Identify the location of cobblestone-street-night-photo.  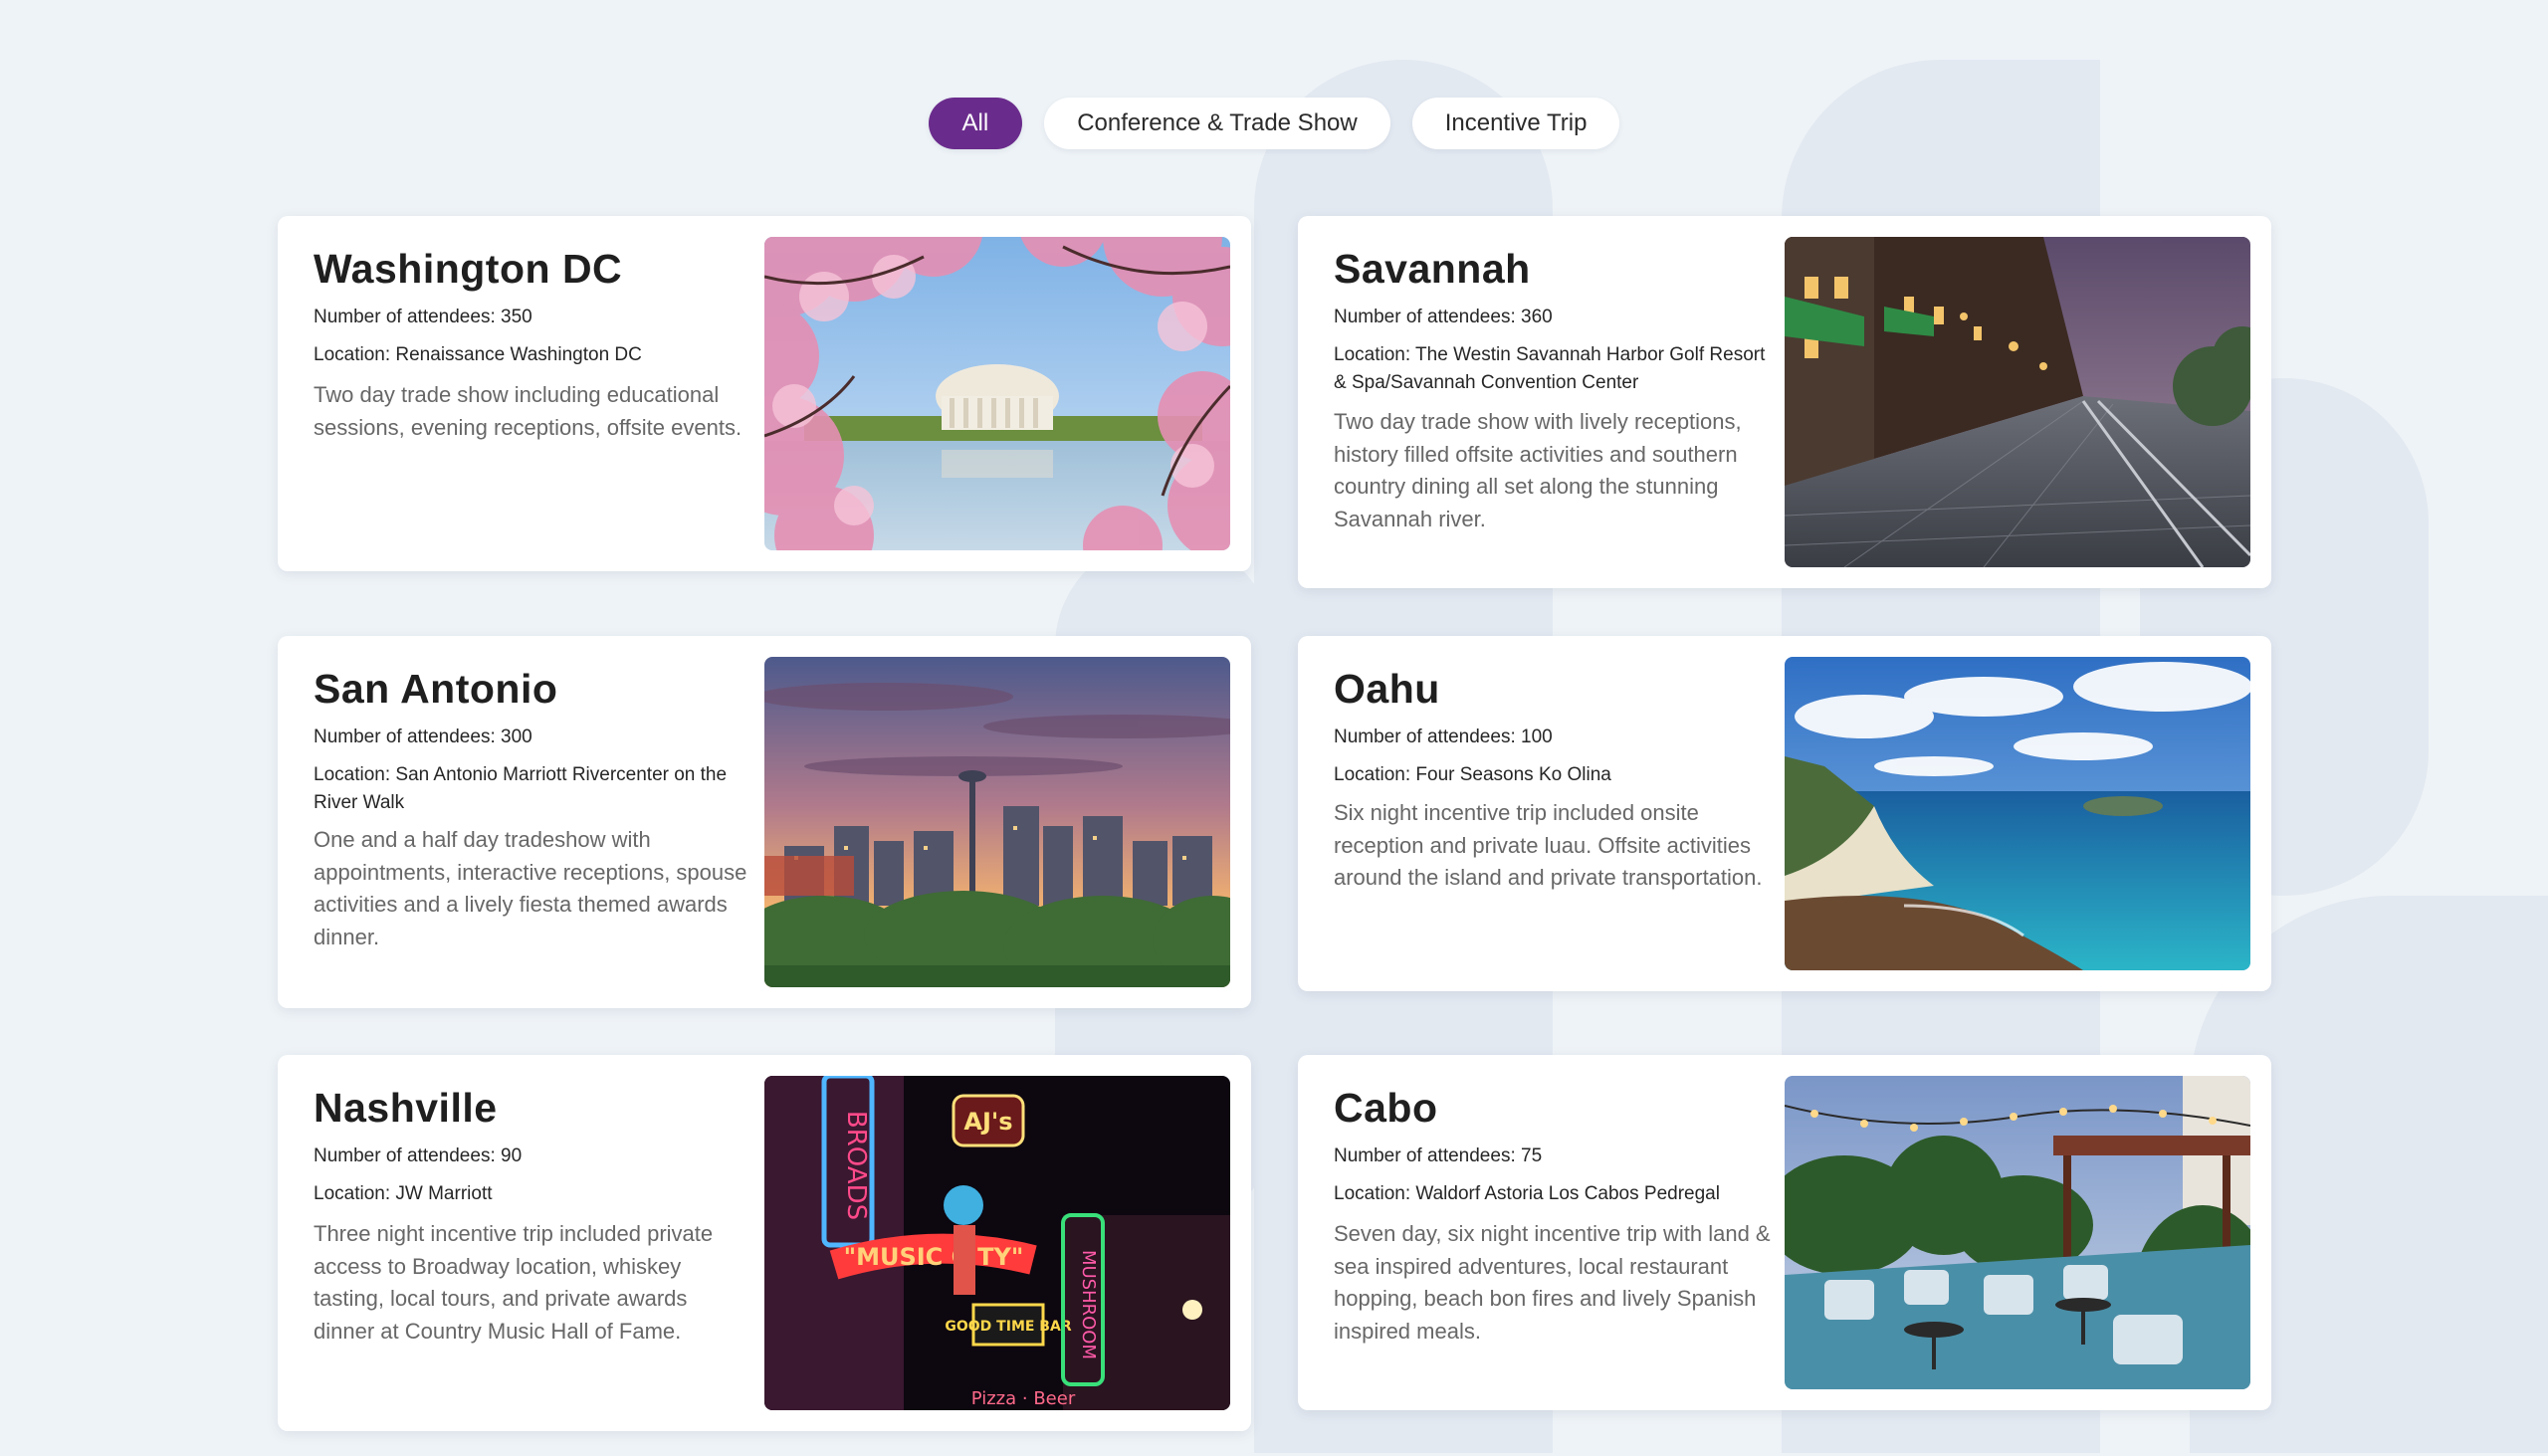
(2017, 402).